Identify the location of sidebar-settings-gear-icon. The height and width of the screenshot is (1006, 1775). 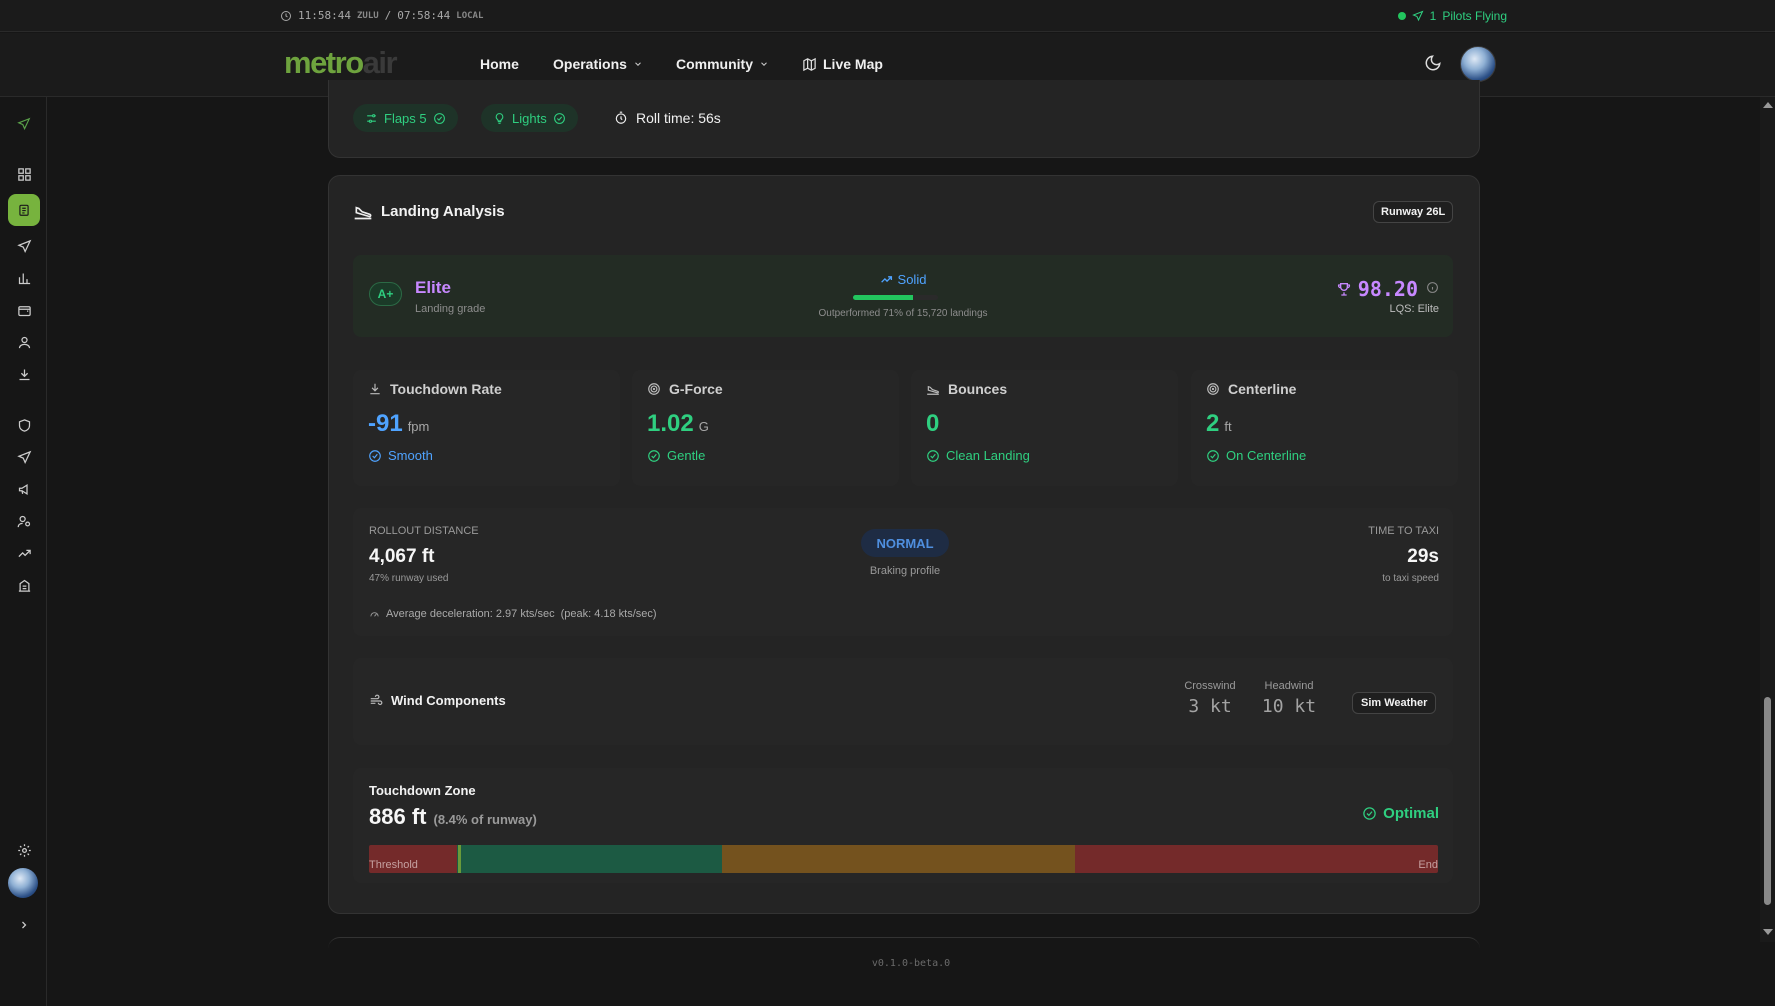
(24, 850).